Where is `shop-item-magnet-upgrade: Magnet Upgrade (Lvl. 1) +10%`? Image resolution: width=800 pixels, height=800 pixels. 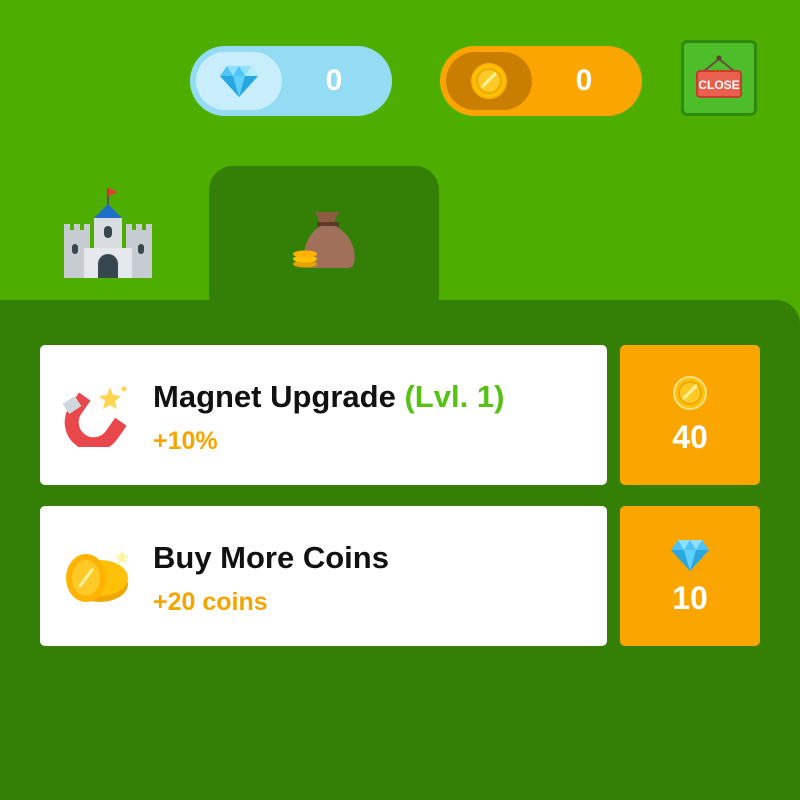
shop-item-magnet-upgrade: Magnet Upgrade (Lvl. 1) +10% is located at coordinates (323, 415).